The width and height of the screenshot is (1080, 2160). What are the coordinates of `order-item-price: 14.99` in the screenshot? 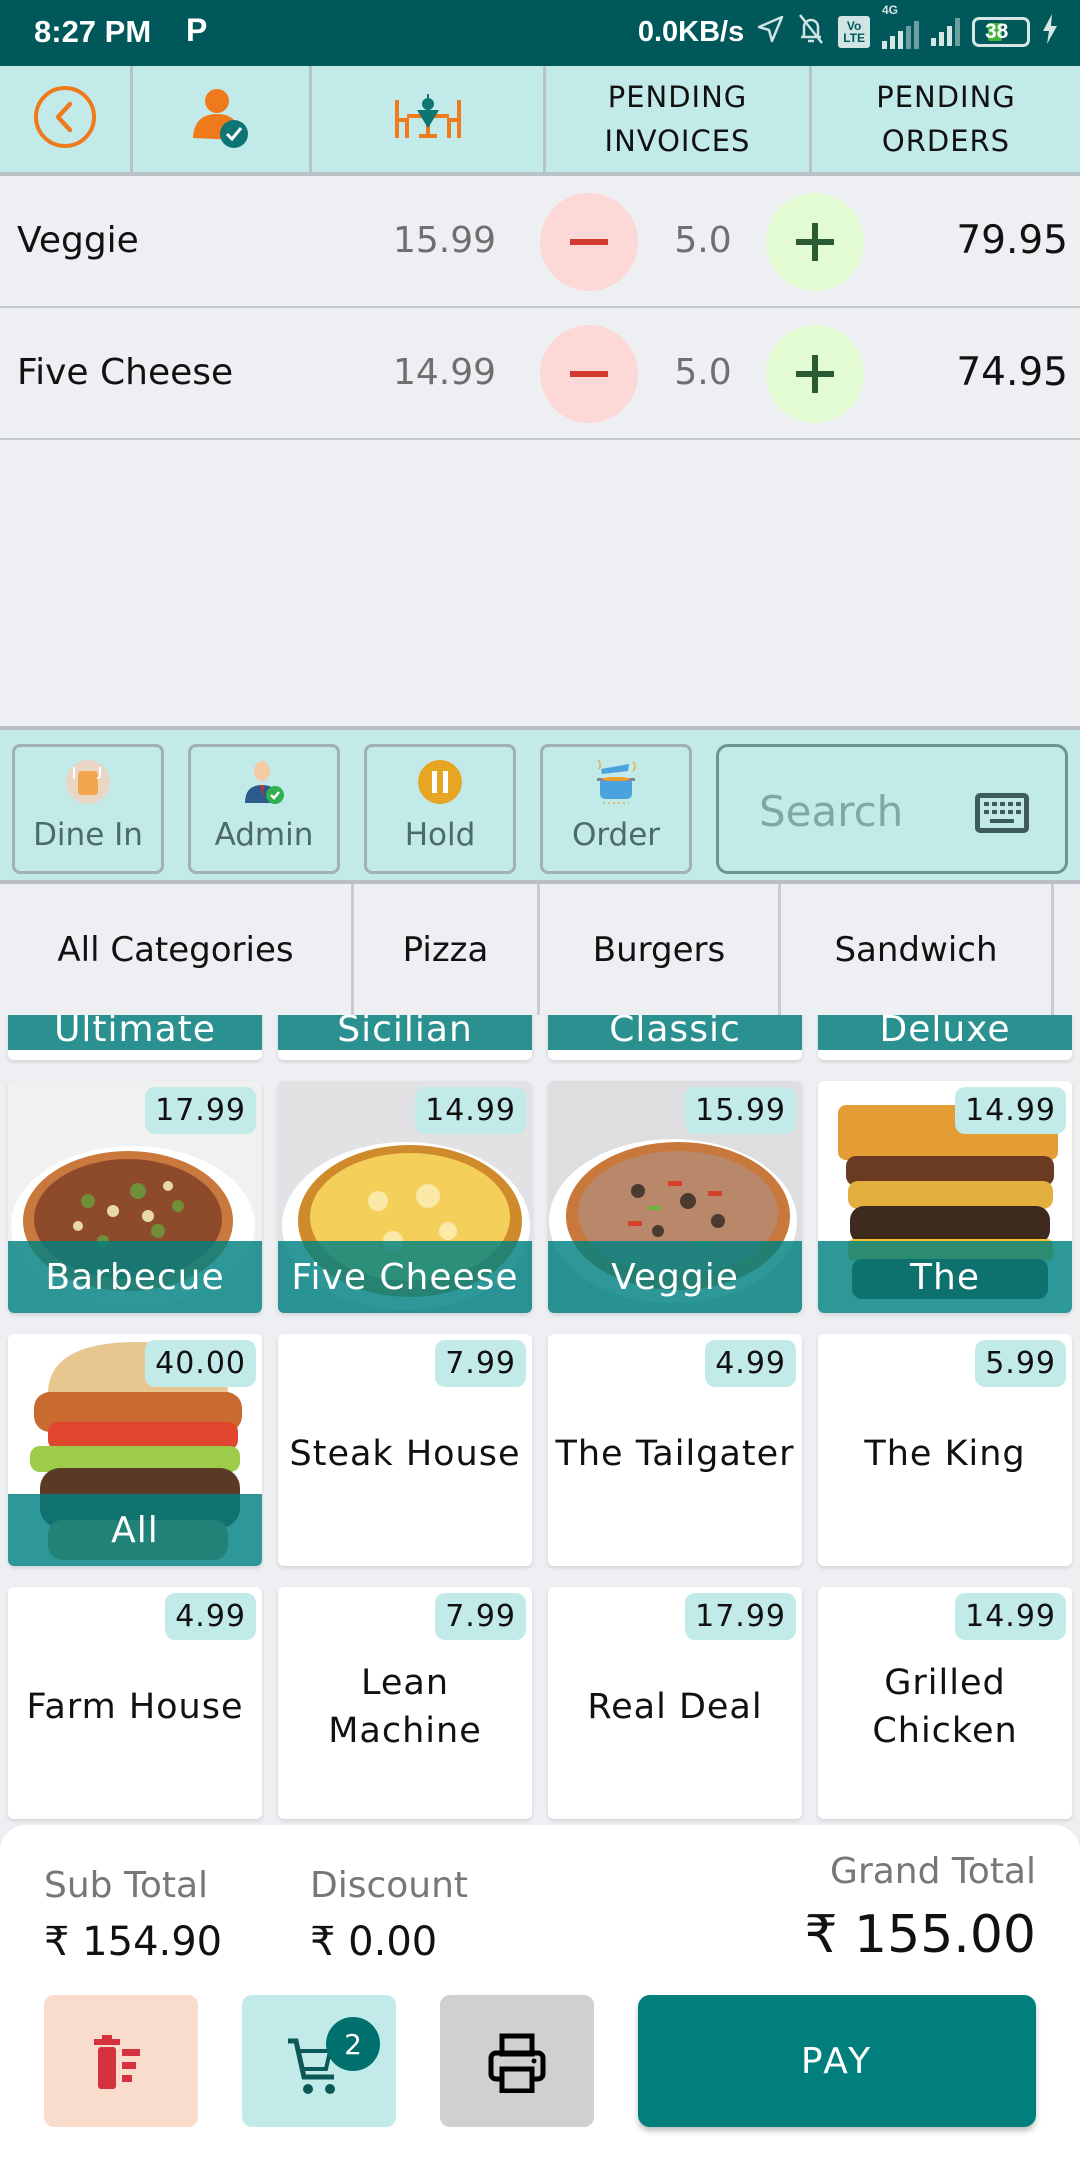 It's located at (444, 372).